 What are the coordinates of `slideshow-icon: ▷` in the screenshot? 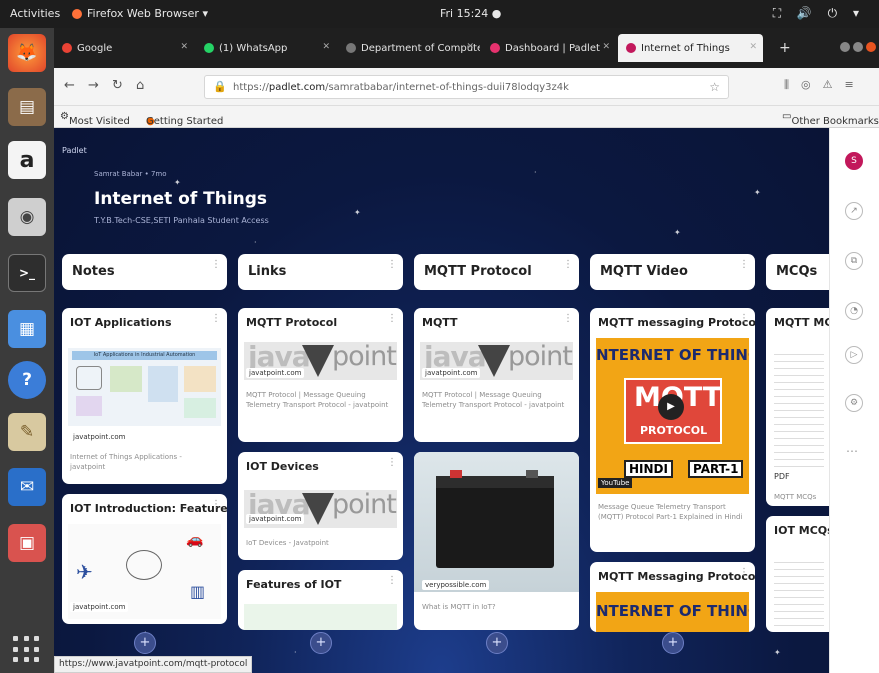 It's located at (854, 355).